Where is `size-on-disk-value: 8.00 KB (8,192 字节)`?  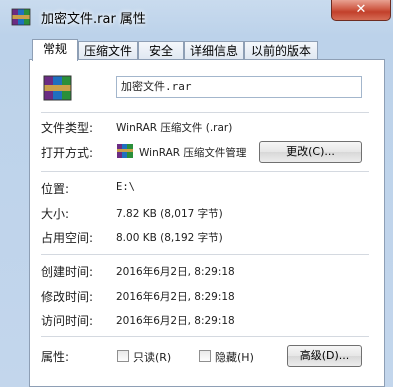
size-on-disk-value: 8.00 KB (8,192 字节) is located at coordinates (169, 238).